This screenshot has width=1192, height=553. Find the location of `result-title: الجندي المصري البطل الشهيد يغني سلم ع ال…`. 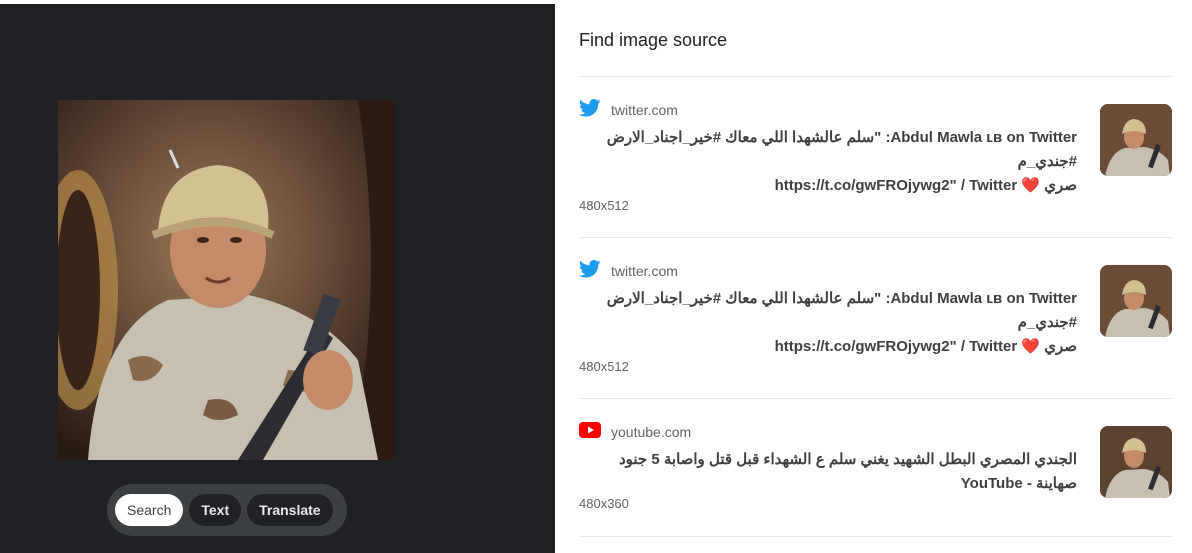

result-title: الجندي المصري البطل الشهيد يغني سلم ع ال… is located at coordinates (828, 472).